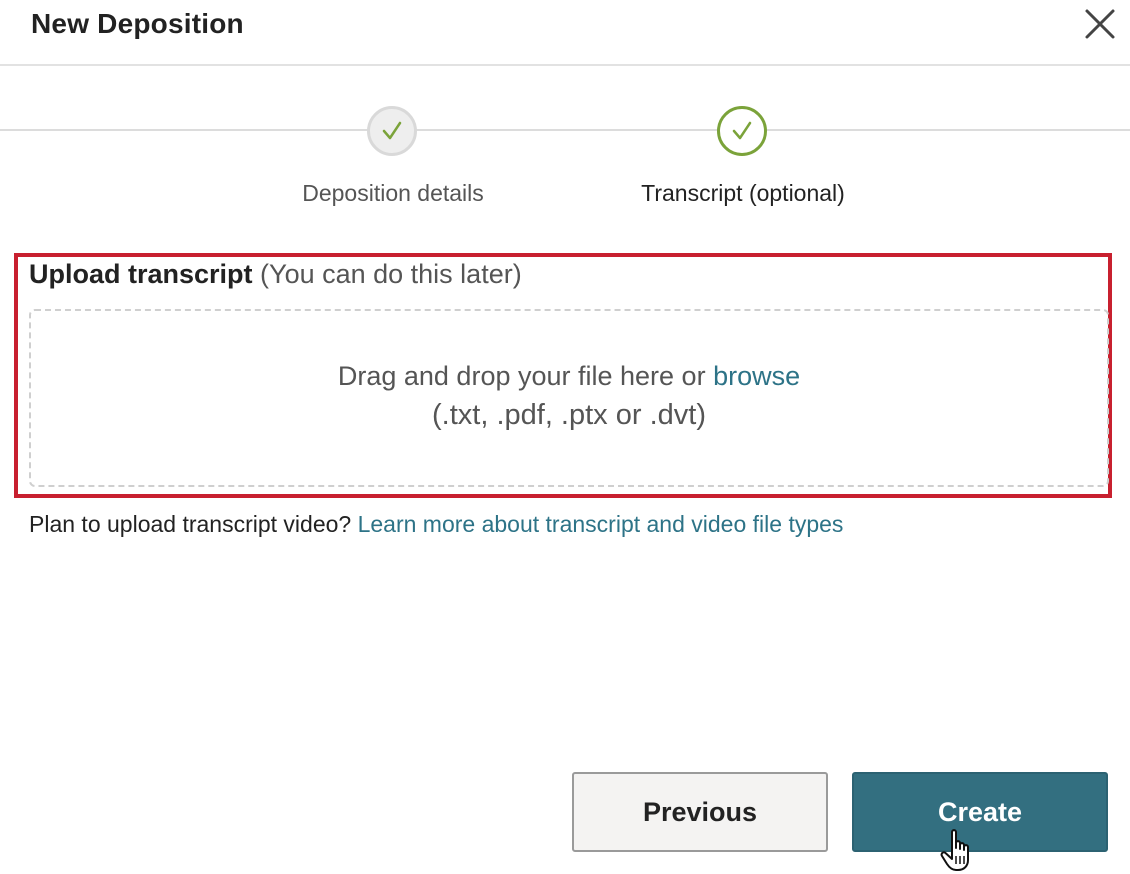 This screenshot has width=1130, height=874. What do you see at coordinates (141, 274) in the screenshot?
I see `upload-heading-title: Upload transcript` at bounding box center [141, 274].